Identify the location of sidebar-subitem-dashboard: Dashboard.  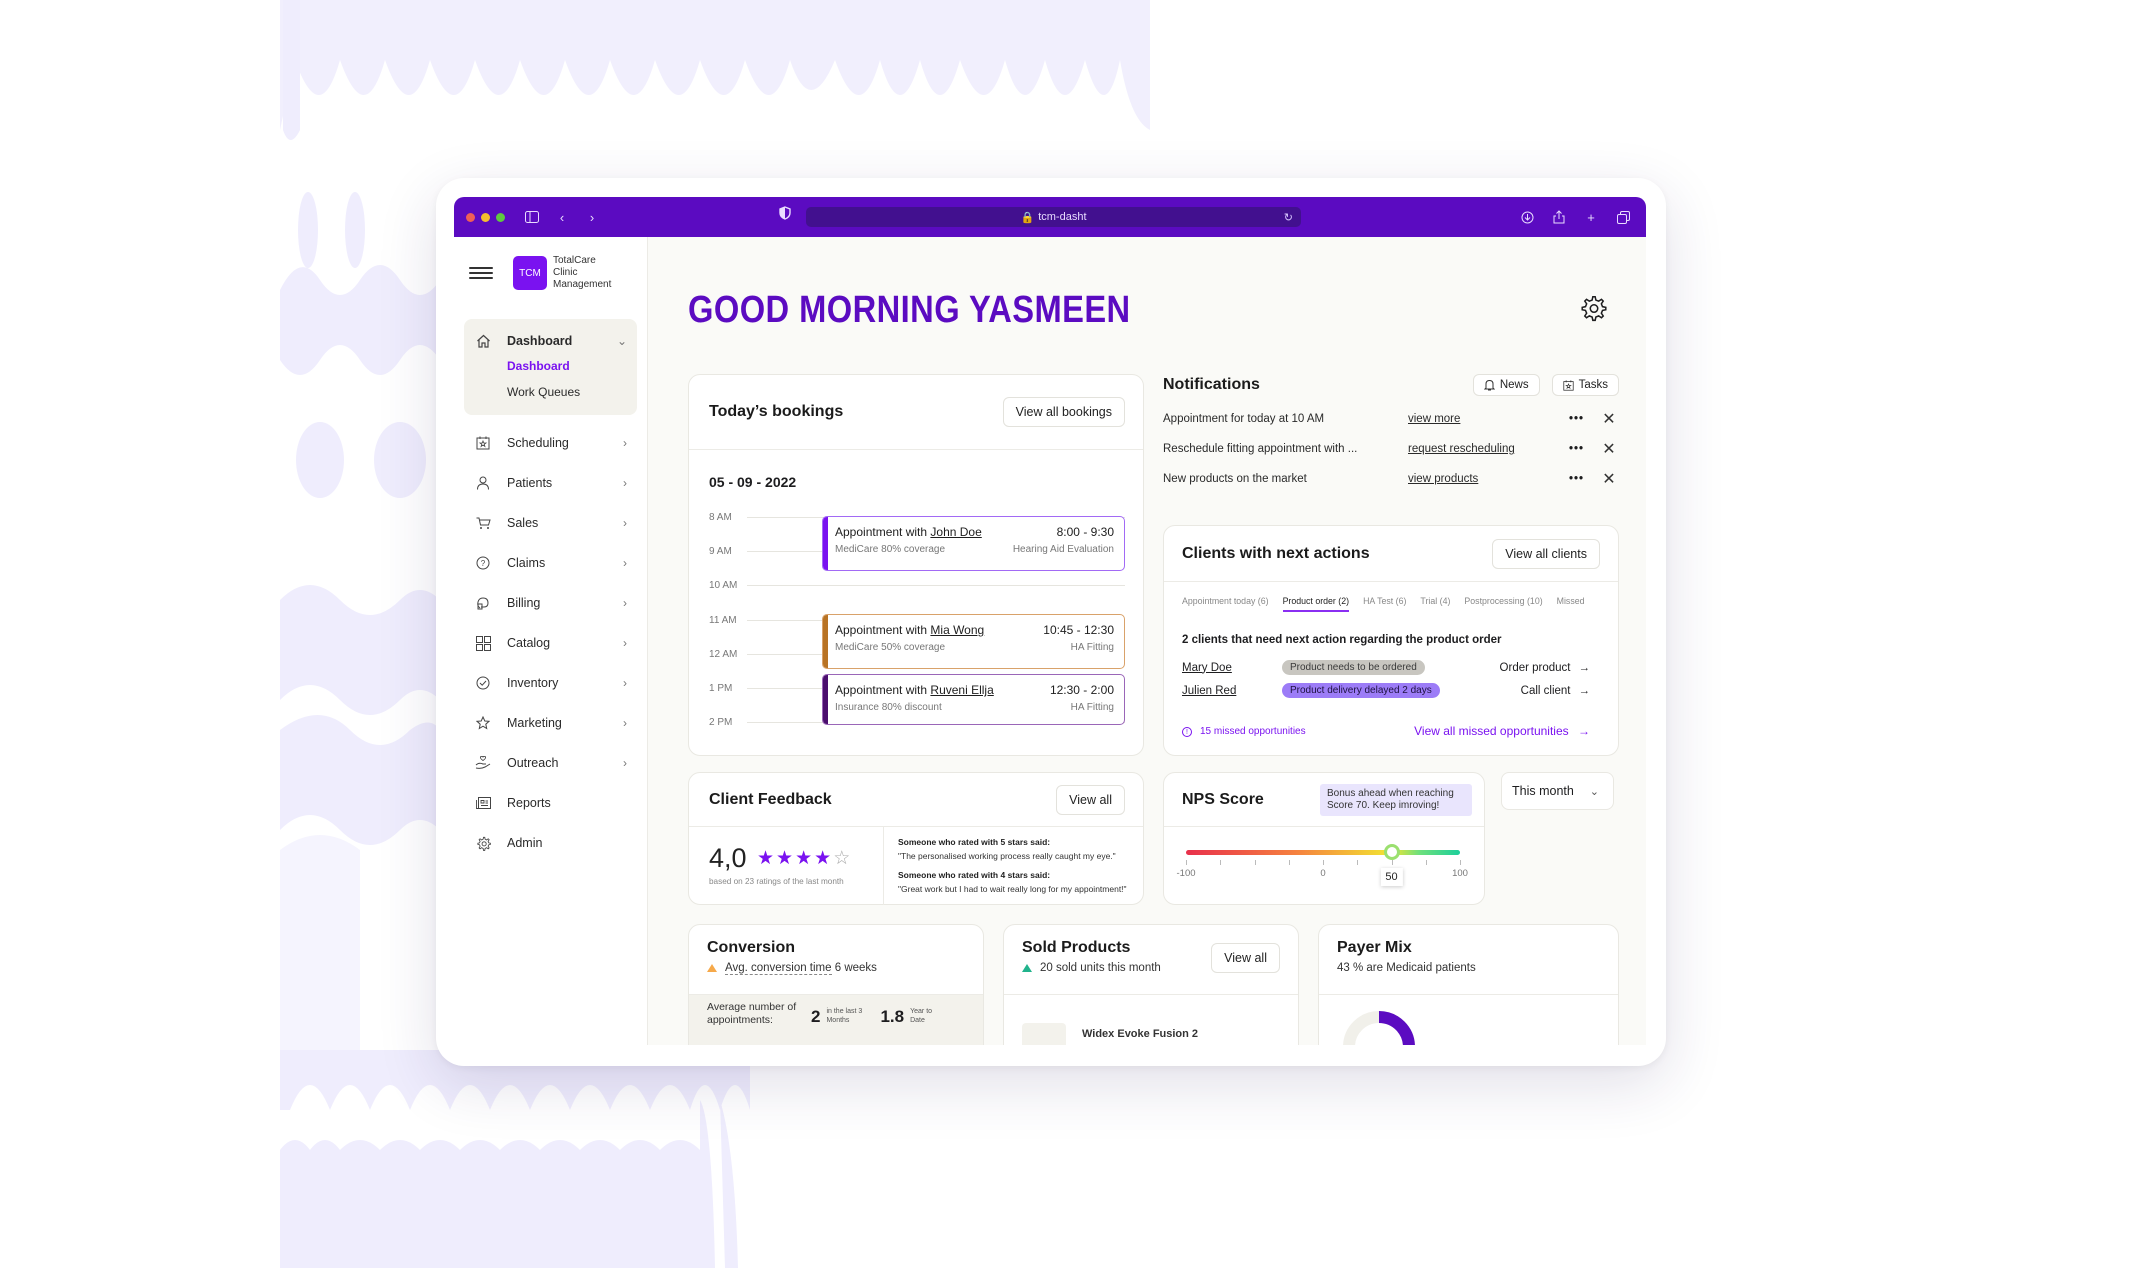
(550, 366).